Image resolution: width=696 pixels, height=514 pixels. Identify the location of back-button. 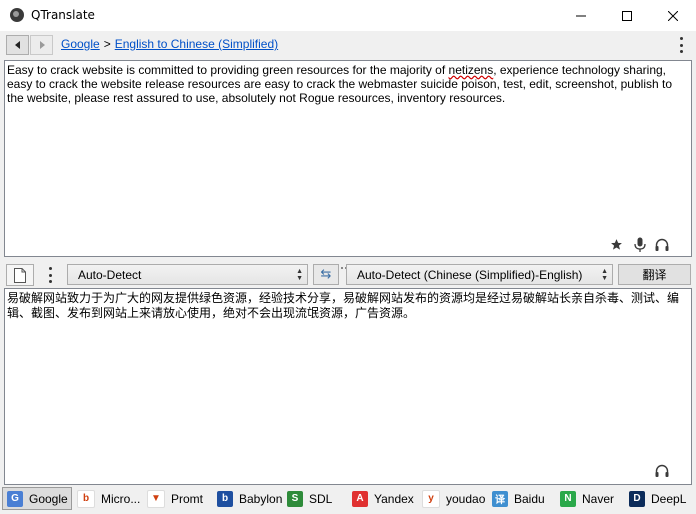
(17, 45).